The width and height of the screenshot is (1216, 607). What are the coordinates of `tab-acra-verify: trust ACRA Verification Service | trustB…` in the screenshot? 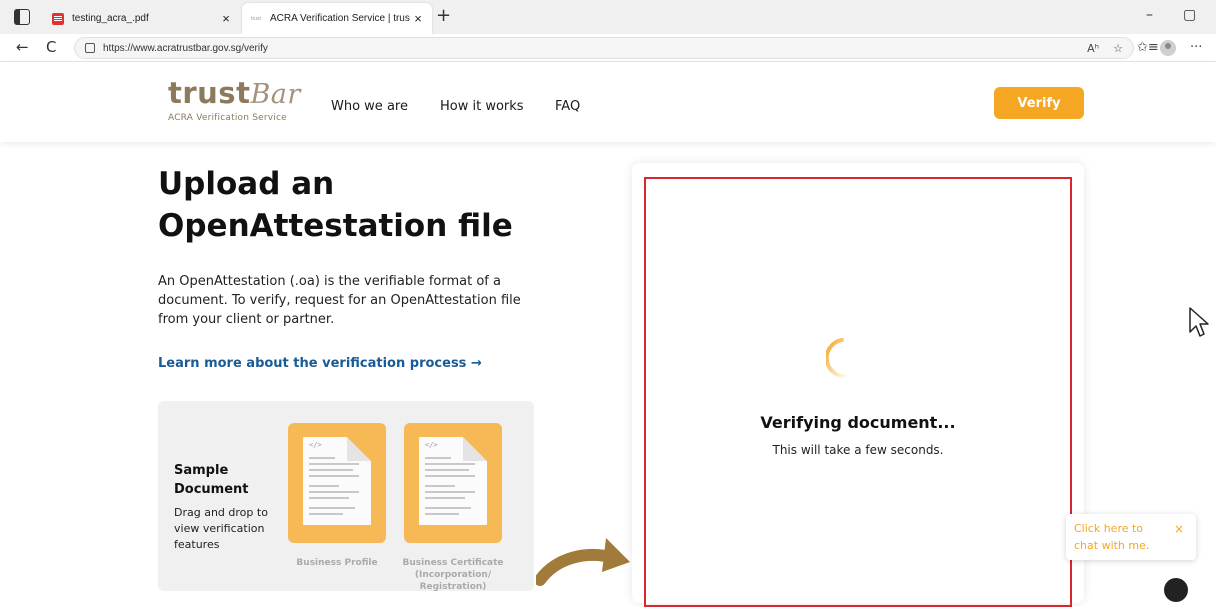 It's located at (337, 18).